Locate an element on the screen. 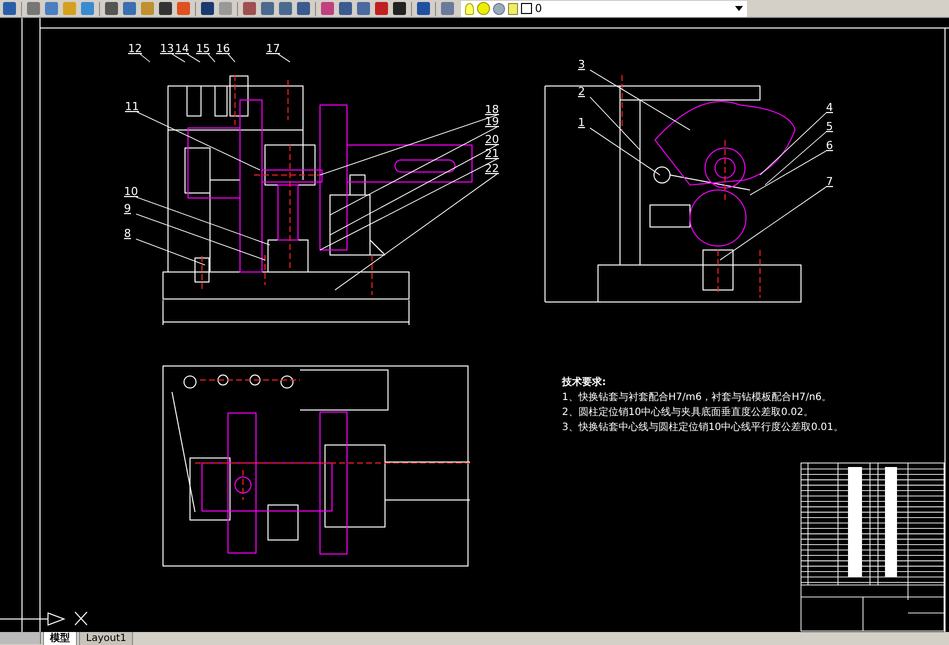  callout-number: 3 is located at coordinates (581, 64).